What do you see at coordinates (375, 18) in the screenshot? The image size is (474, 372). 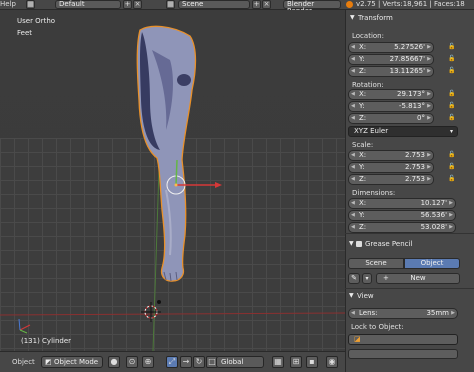 I see `transform-title: Transform` at bounding box center [375, 18].